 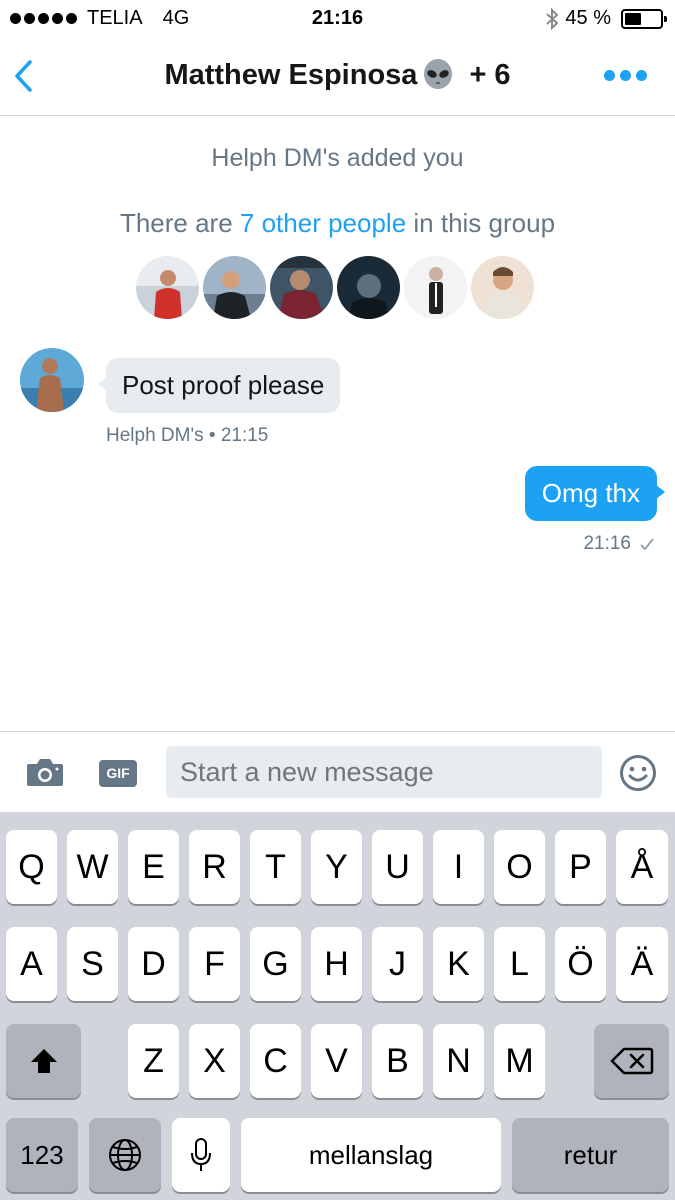 What do you see at coordinates (275, 1061) in the screenshot?
I see `key-c: C` at bounding box center [275, 1061].